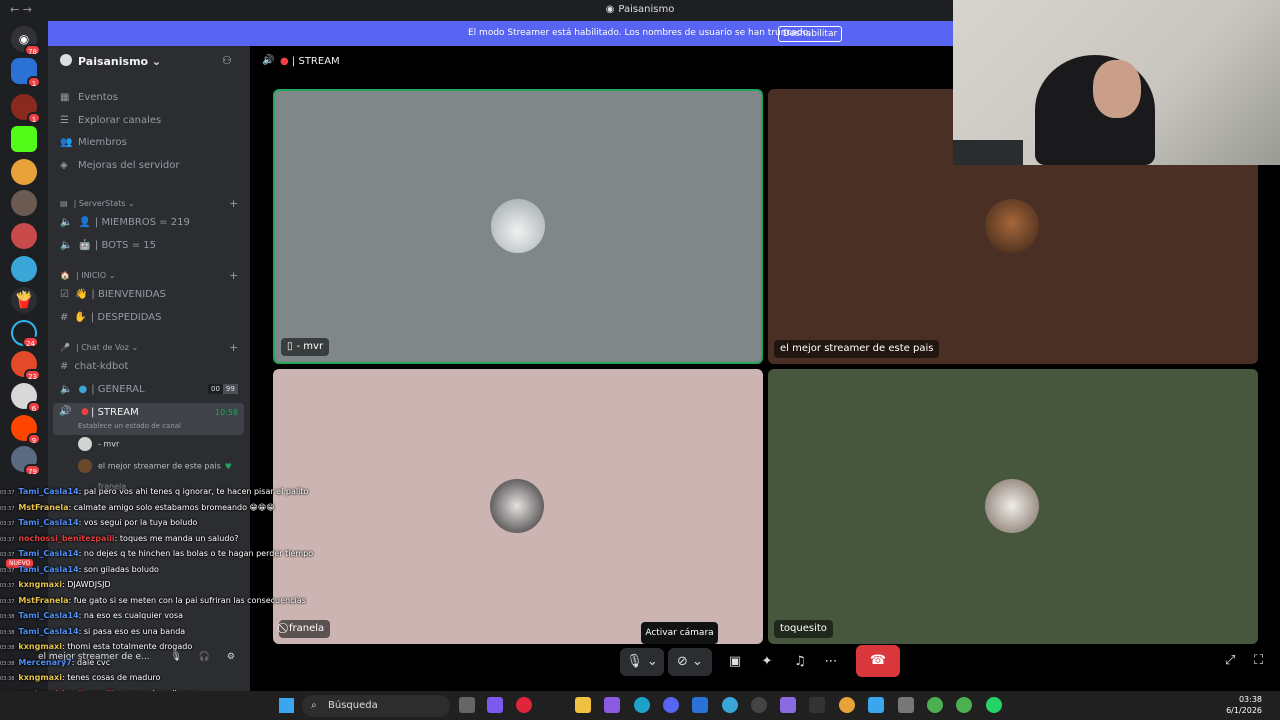  I want to click on whatsapp-icon, so click(994, 705).